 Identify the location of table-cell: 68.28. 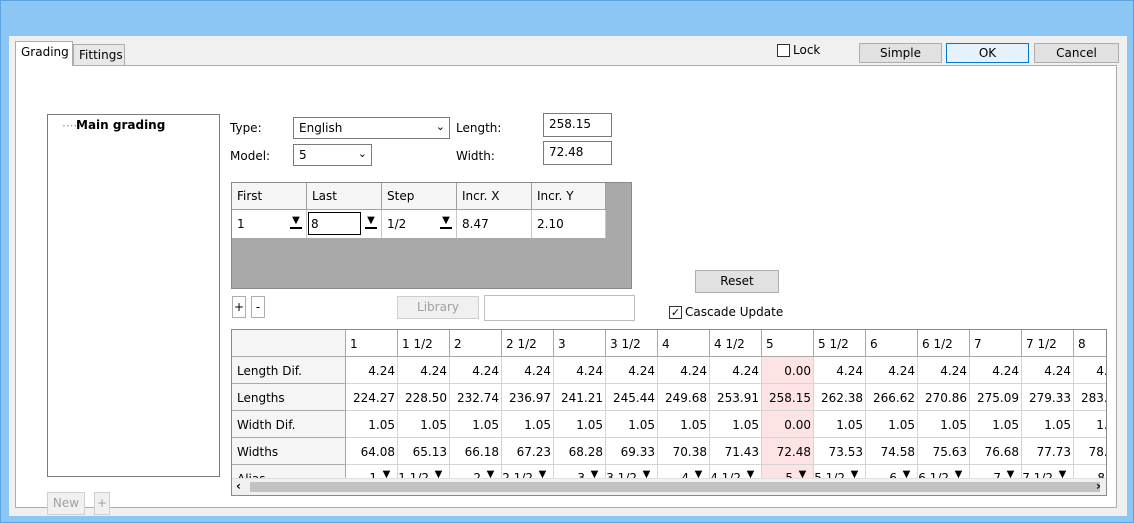
(580, 451).